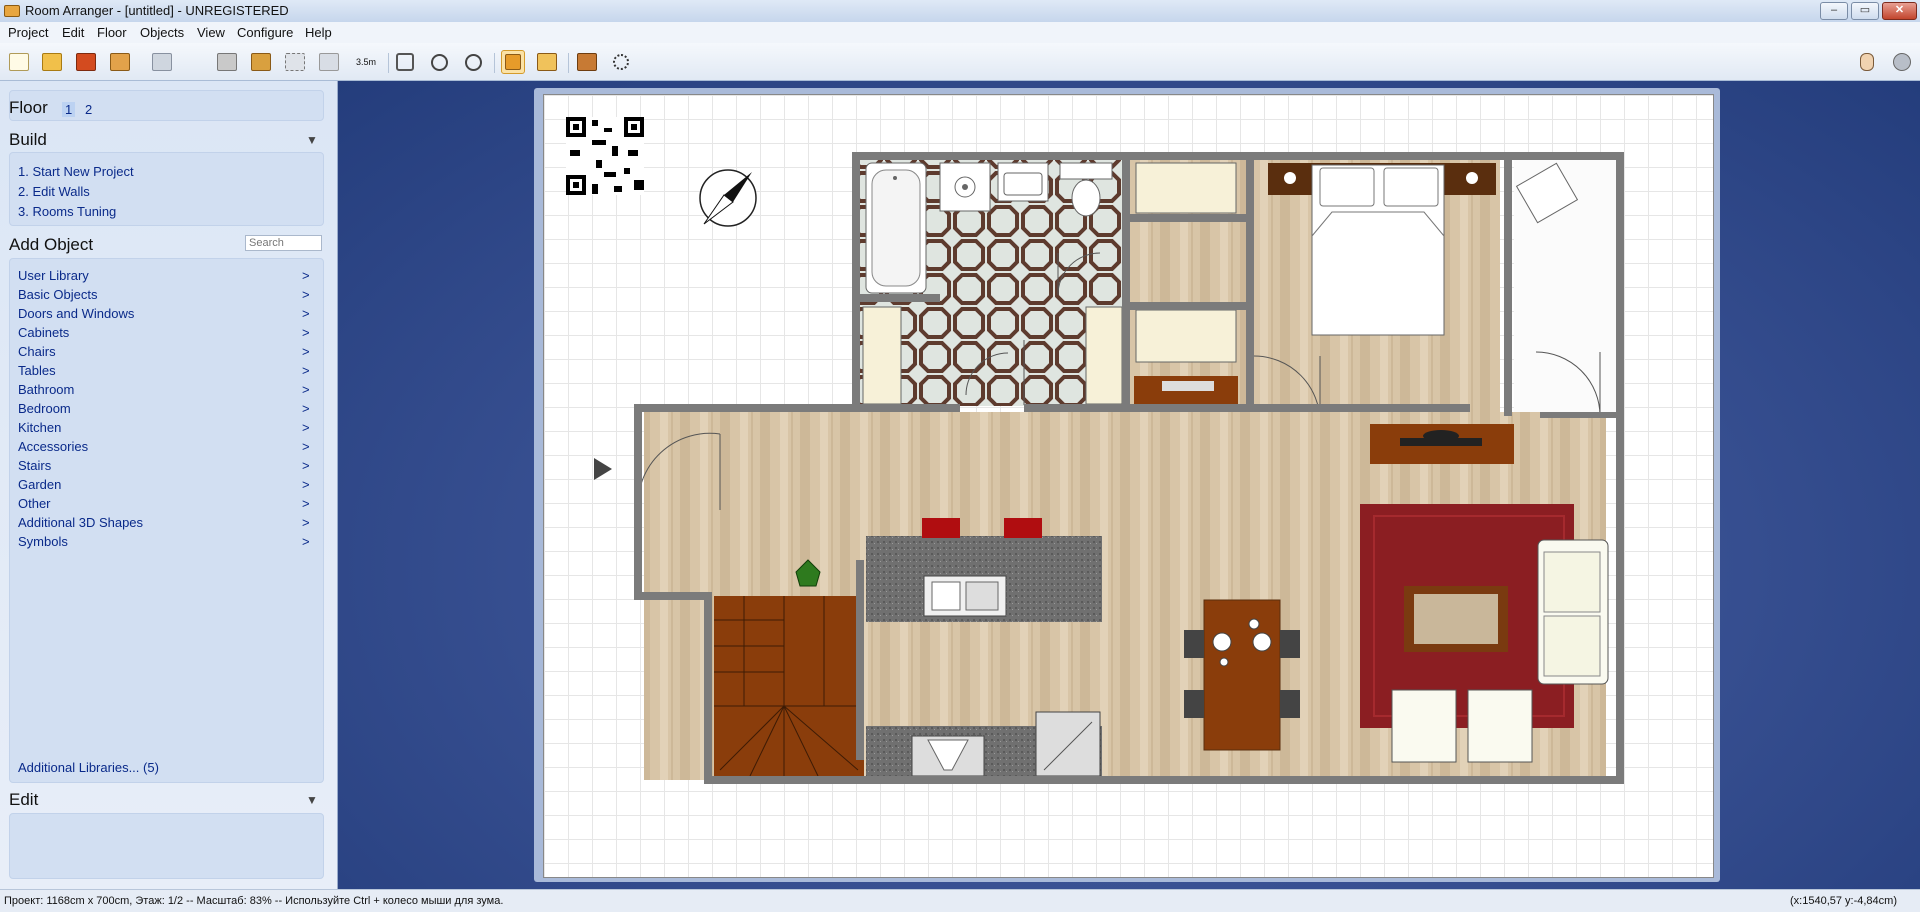 This screenshot has height=912, width=1920. I want to click on 2d-view-icon, so click(513, 62).